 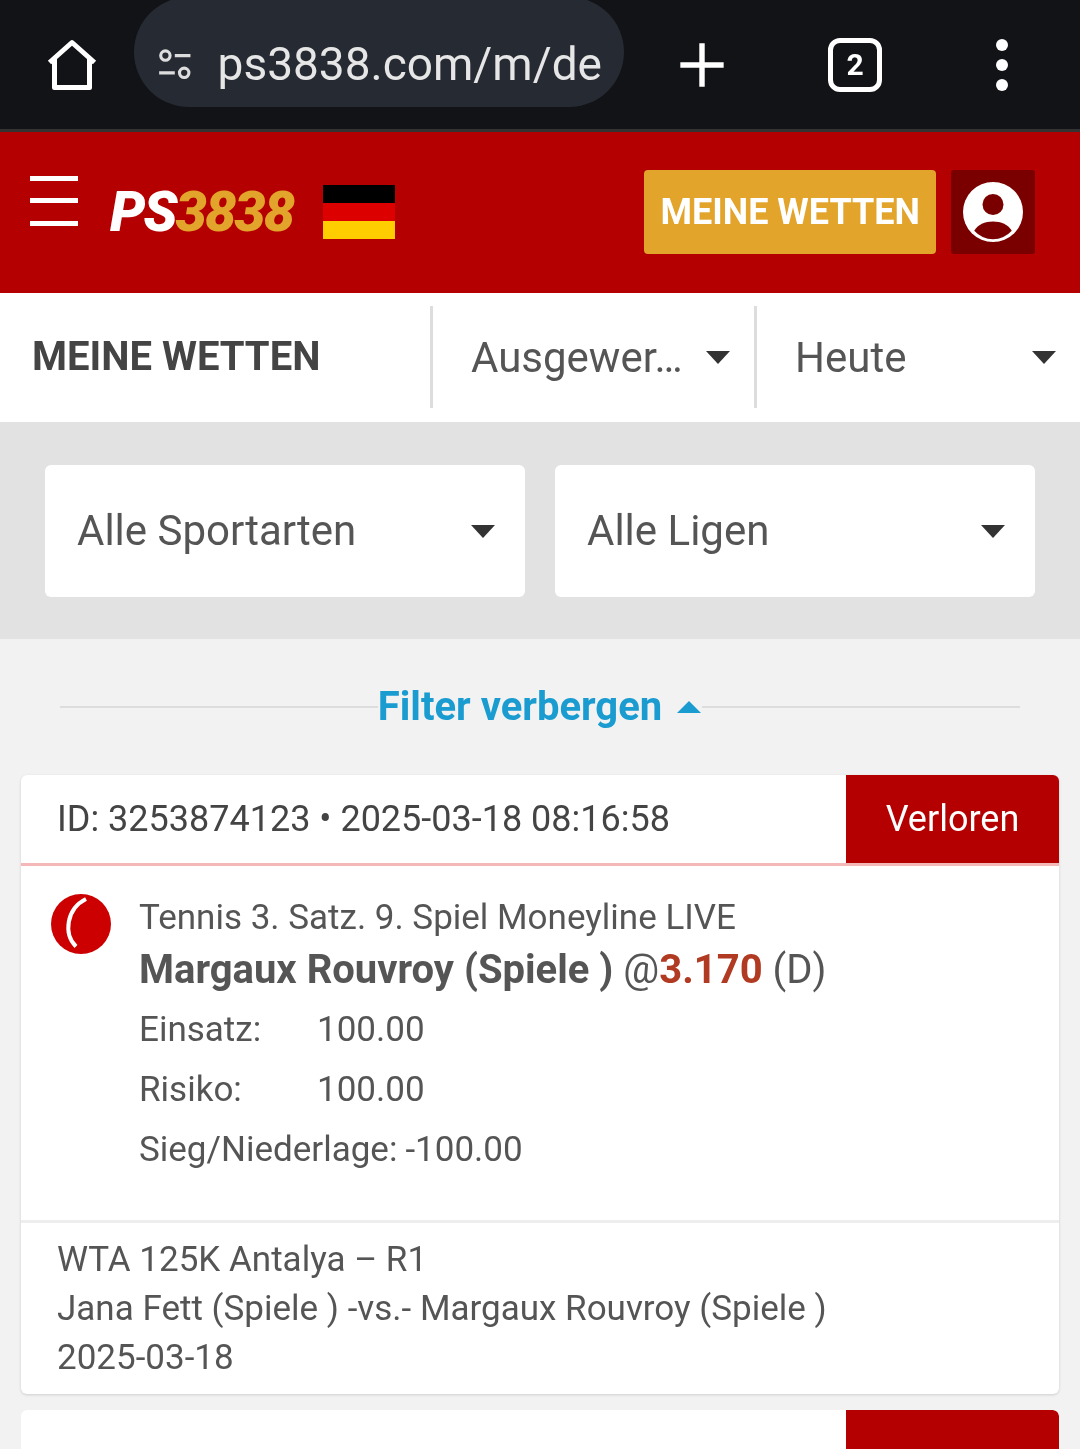 I want to click on caret-up-icon, so click(x=689, y=707).